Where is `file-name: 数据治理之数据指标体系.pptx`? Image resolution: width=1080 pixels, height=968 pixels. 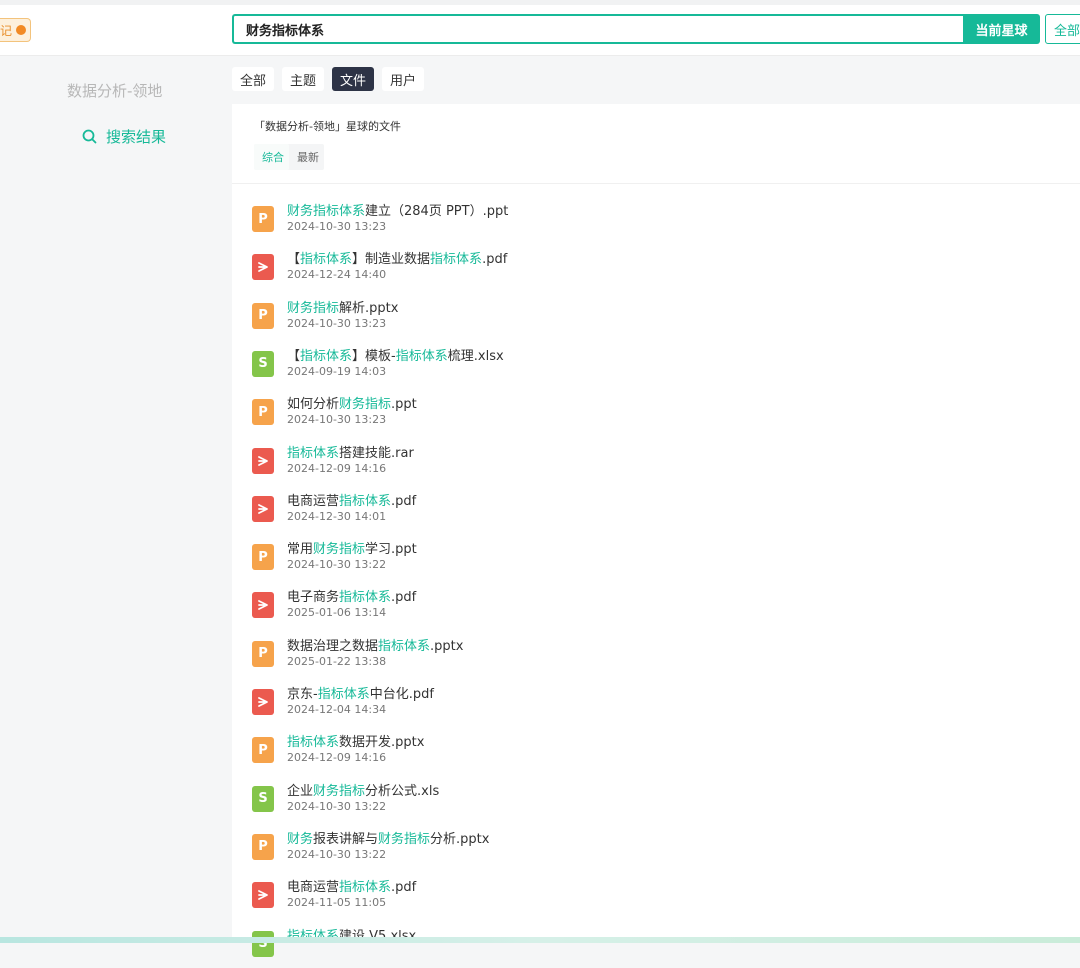
file-name: 数据治理之数据指标体系.pptx is located at coordinates (375, 646).